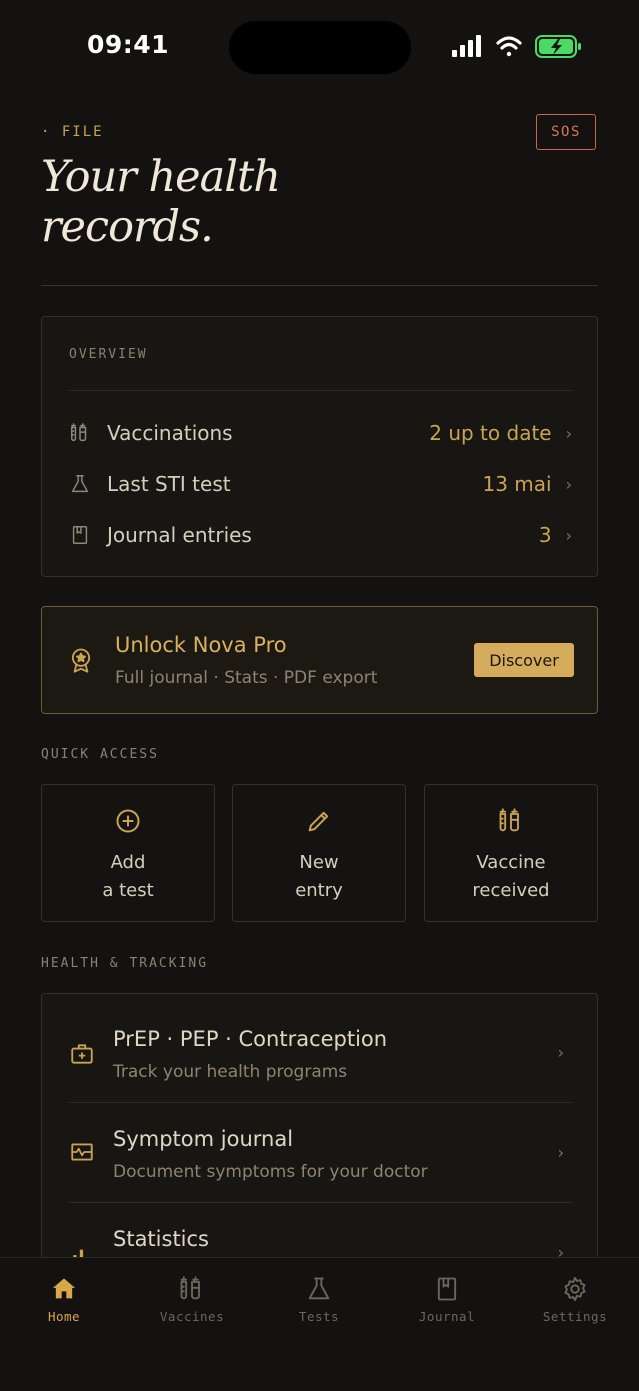 This screenshot has width=639, height=1391. Describe the element at coordinates (82, 1054) in the screenshot. I see `medkit-icon` at that location.